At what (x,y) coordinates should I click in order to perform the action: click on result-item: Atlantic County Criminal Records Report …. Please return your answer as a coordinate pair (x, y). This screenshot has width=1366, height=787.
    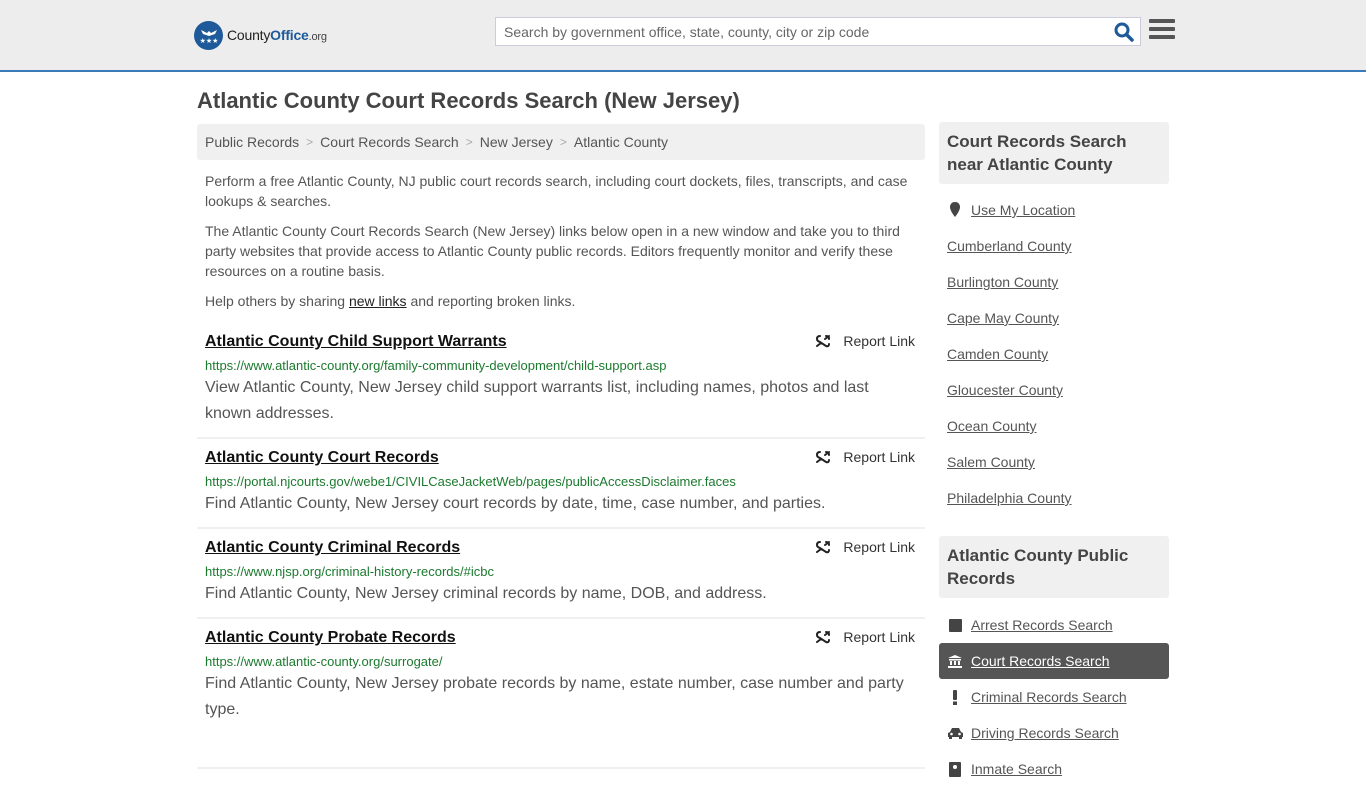
    Looking at the image, I should click on (561, 578).